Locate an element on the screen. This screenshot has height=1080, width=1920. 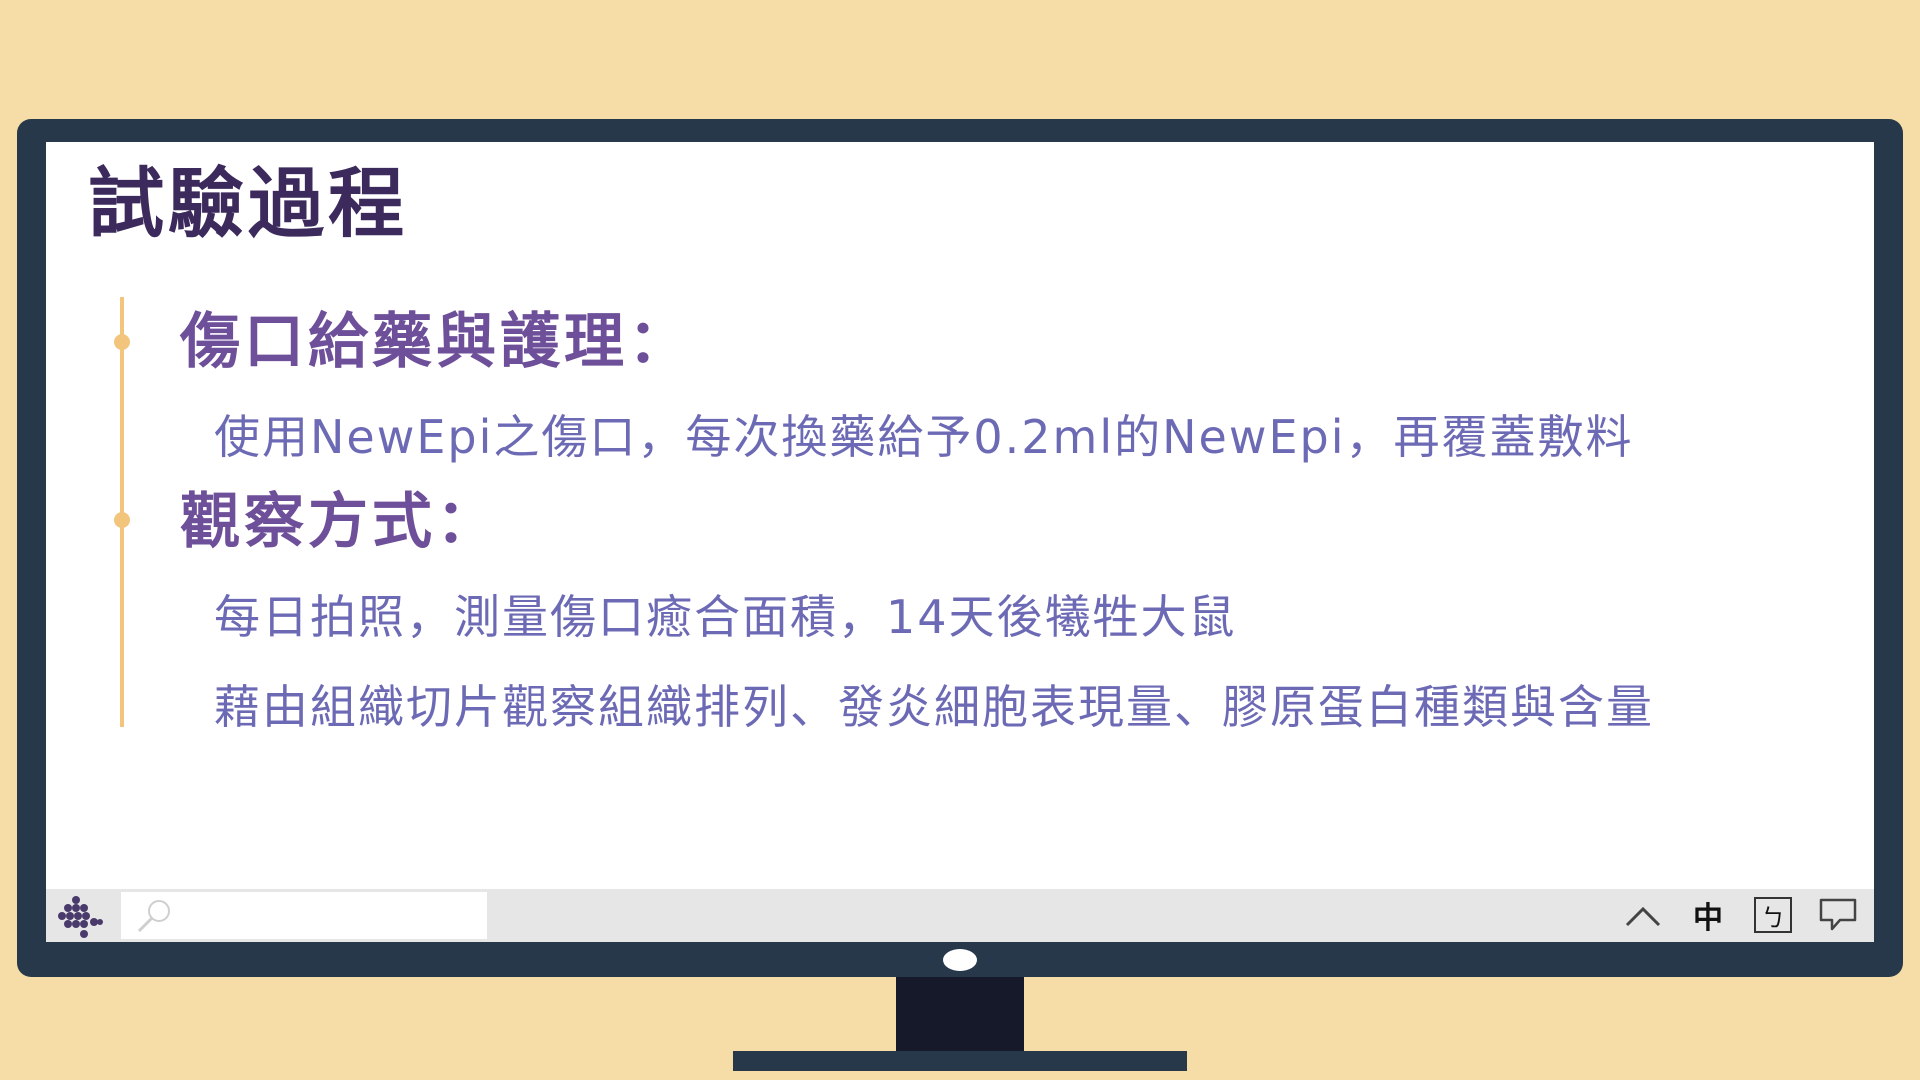
section-text: 使用NewEpi之傷口，每次換藥給予0.2ml的NewEpi，再覆蓋敷料 is located at coordinates (924, 437).